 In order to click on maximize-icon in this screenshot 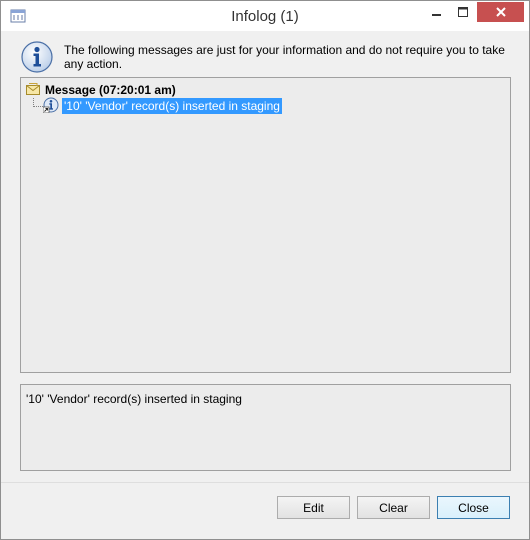, I will do `click(463, 12)`.